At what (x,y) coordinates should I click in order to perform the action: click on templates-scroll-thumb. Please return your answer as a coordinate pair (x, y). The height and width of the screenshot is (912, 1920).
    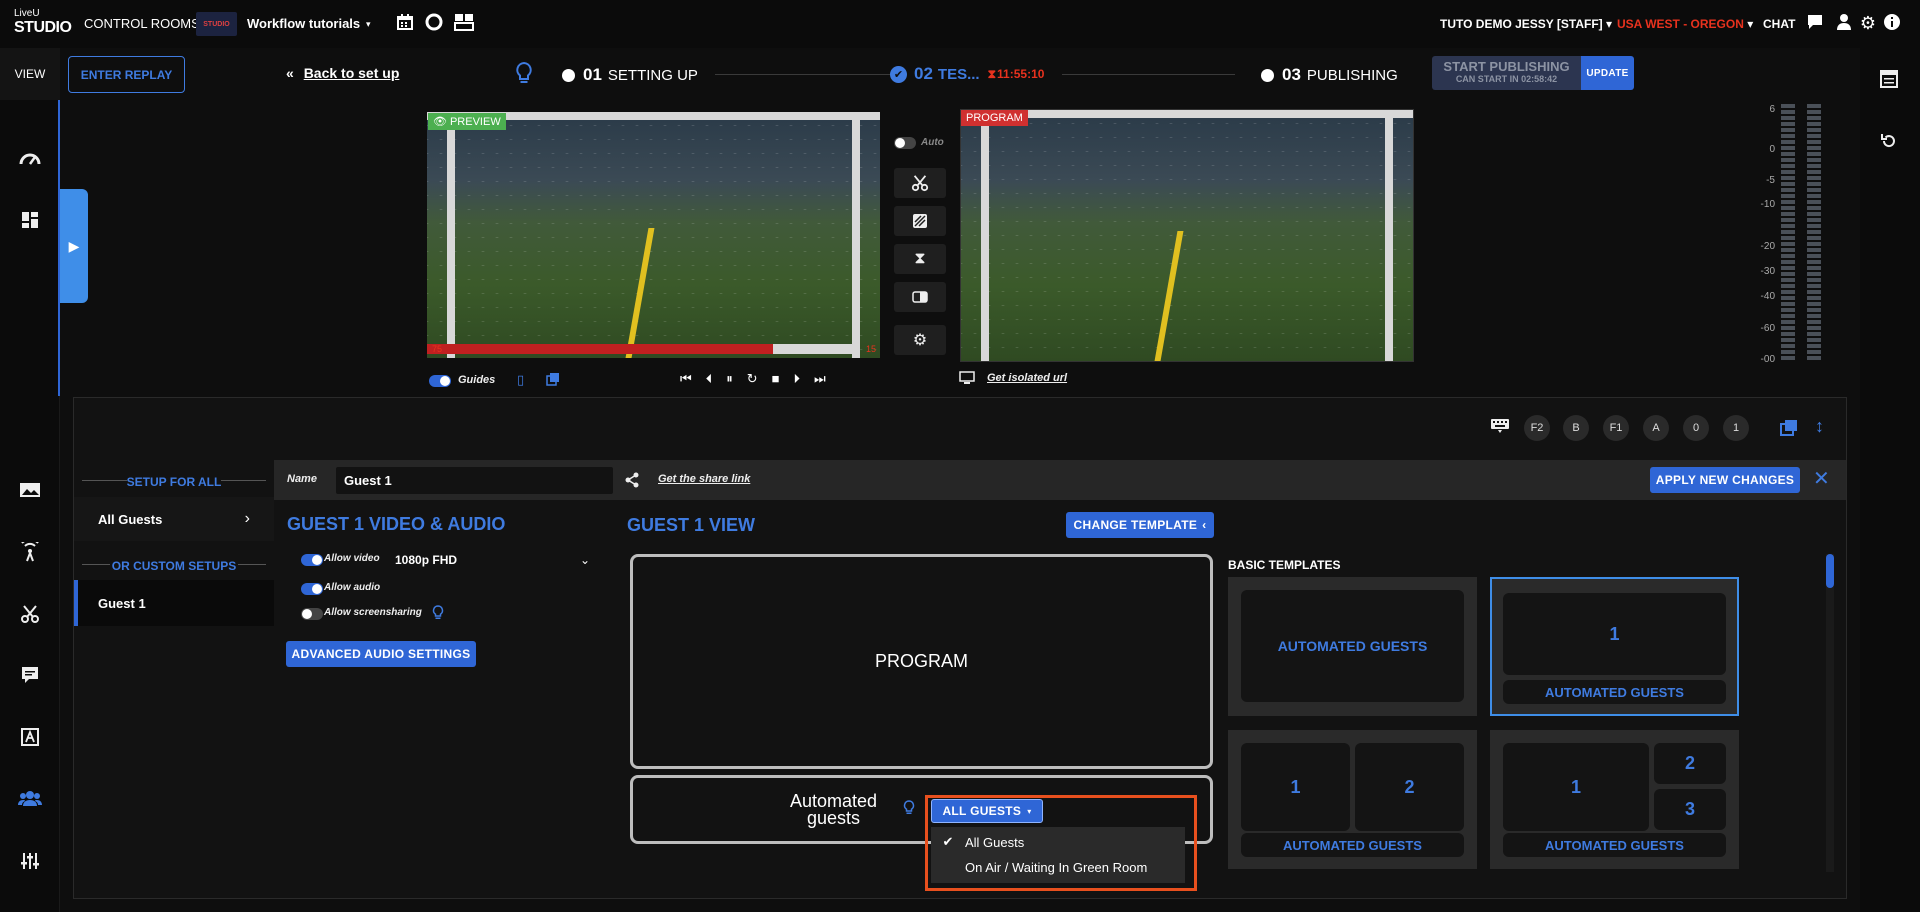
    Looking at the image, I should click on (1830, 571).